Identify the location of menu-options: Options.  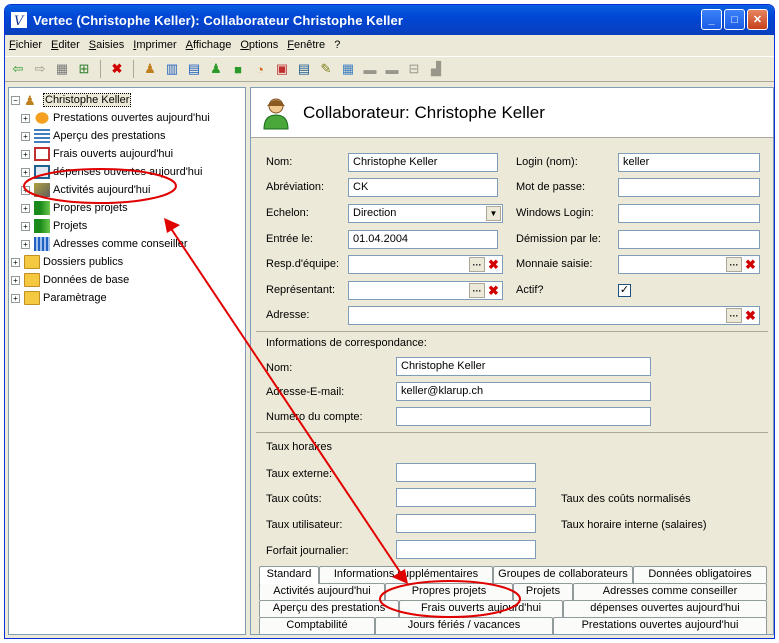
(259, 45).